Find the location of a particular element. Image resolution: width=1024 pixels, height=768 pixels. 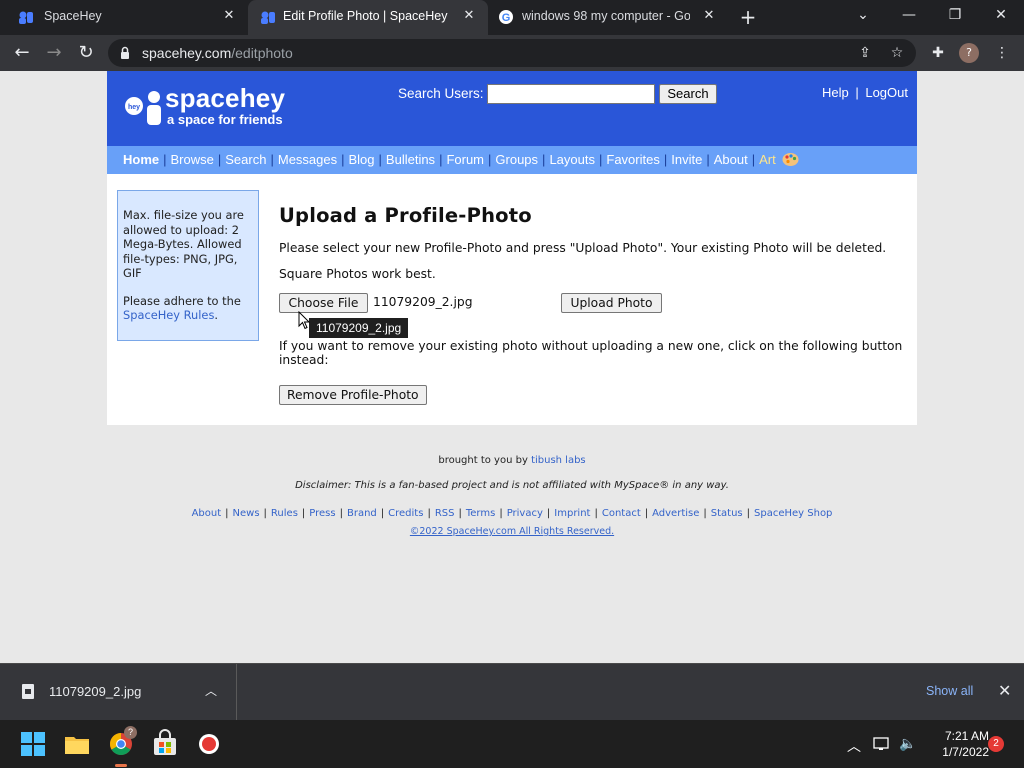

back-arrow-icon: ← is located at coordinates (22, 53).